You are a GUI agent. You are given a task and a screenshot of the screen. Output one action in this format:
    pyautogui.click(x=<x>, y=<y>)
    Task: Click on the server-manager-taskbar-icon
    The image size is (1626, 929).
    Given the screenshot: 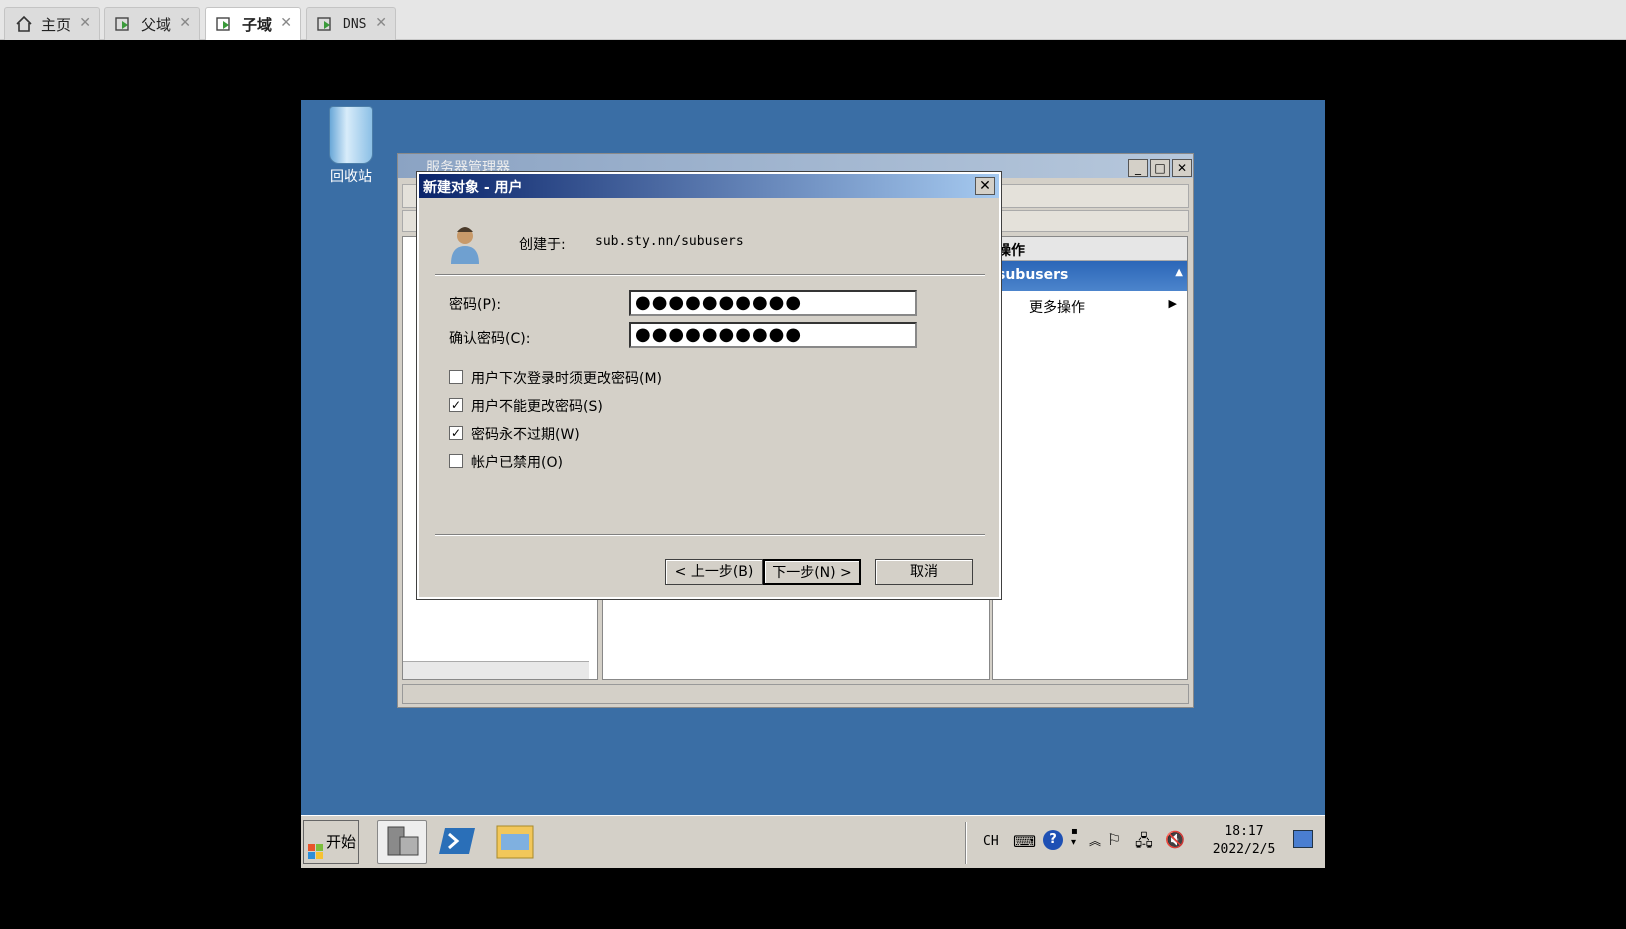 What is the action you would take?
    pyautogui.click(x=402, y=842)
    